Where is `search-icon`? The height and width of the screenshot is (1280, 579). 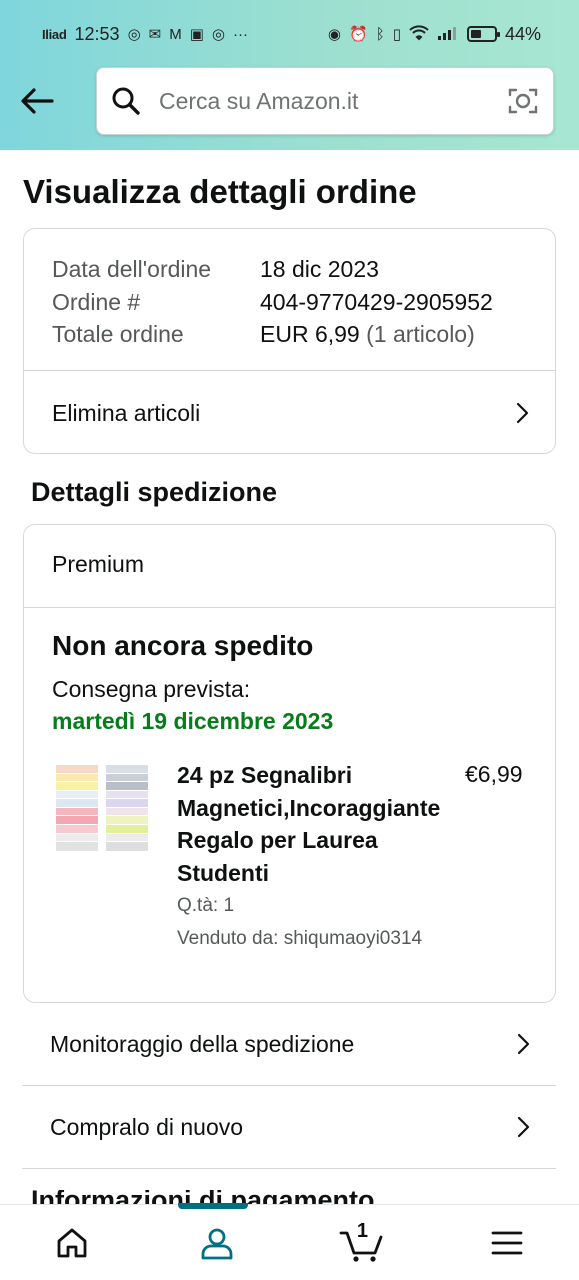
search-icon is located at coordinates (126, 101).